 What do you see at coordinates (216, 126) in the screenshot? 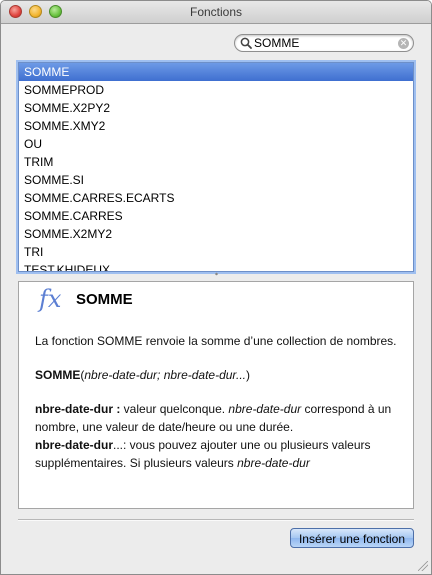
I see `function-list-item: SOMME.XMY2` at bounding box center [216, 126].